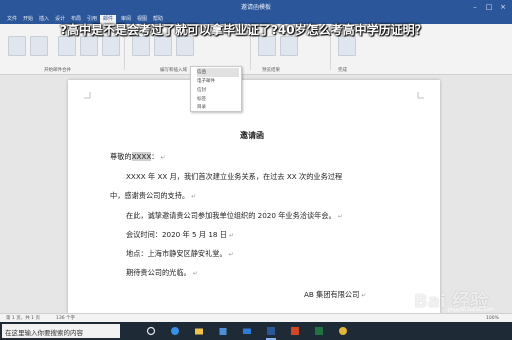  Describe the element at coordinates (67, 46) in the screenshot. I see `start-mail-merge-button` at that location.